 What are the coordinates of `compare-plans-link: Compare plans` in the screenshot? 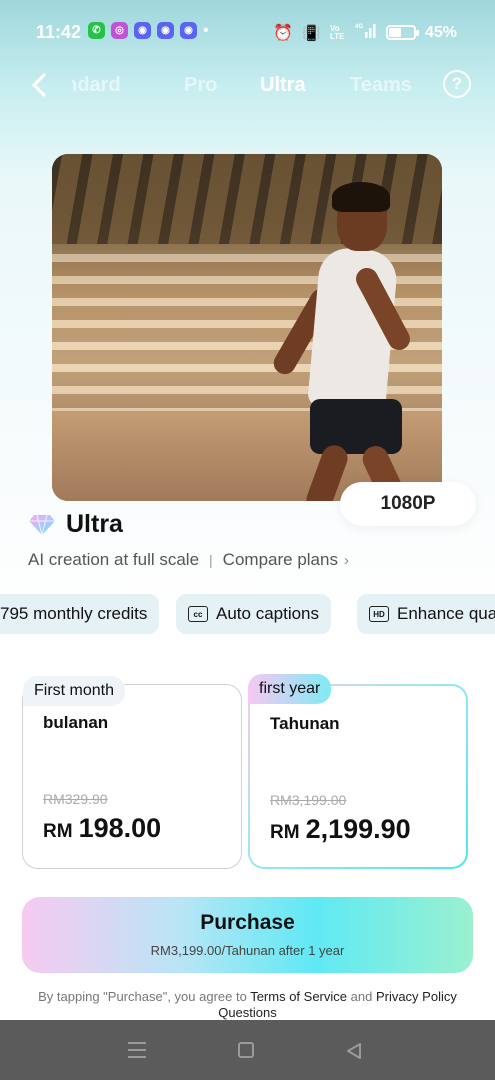 It's located at (280, 560).